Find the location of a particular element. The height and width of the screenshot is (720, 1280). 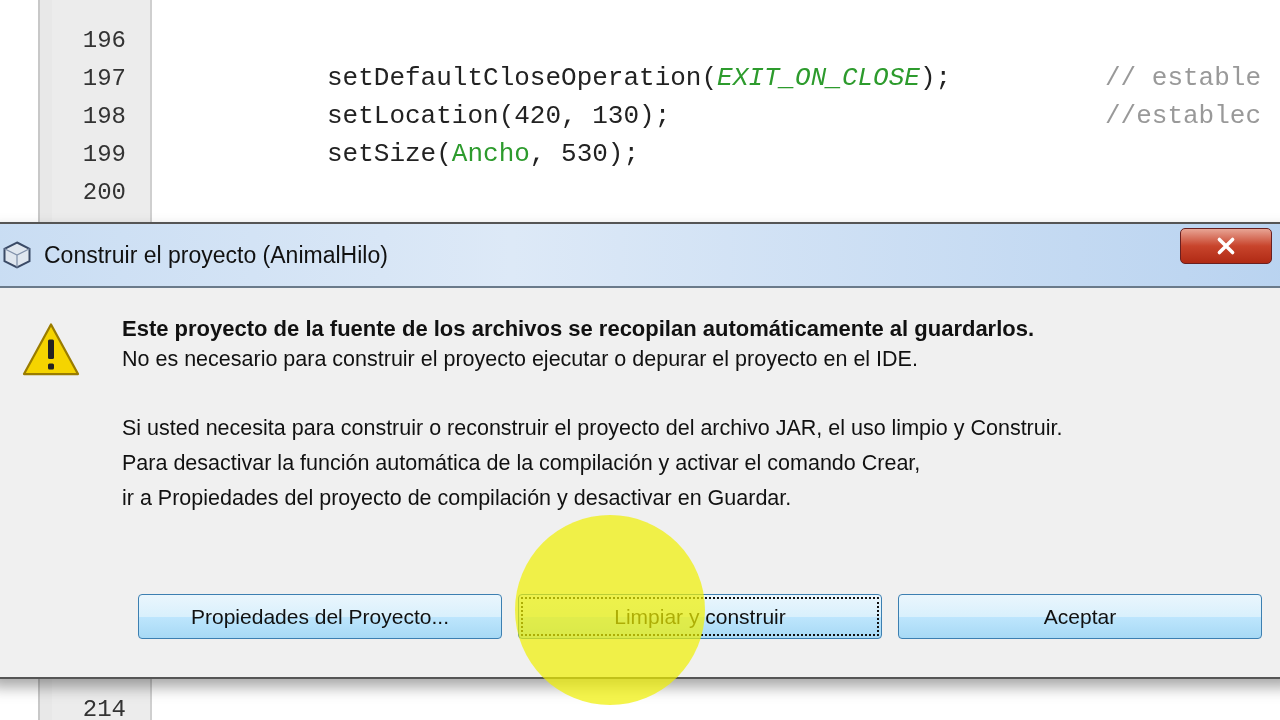

message-heading: Este proyecto de la fuente de los archivos se recopilan automáticamente al guardarlos. is located at coordinates (579, 329).